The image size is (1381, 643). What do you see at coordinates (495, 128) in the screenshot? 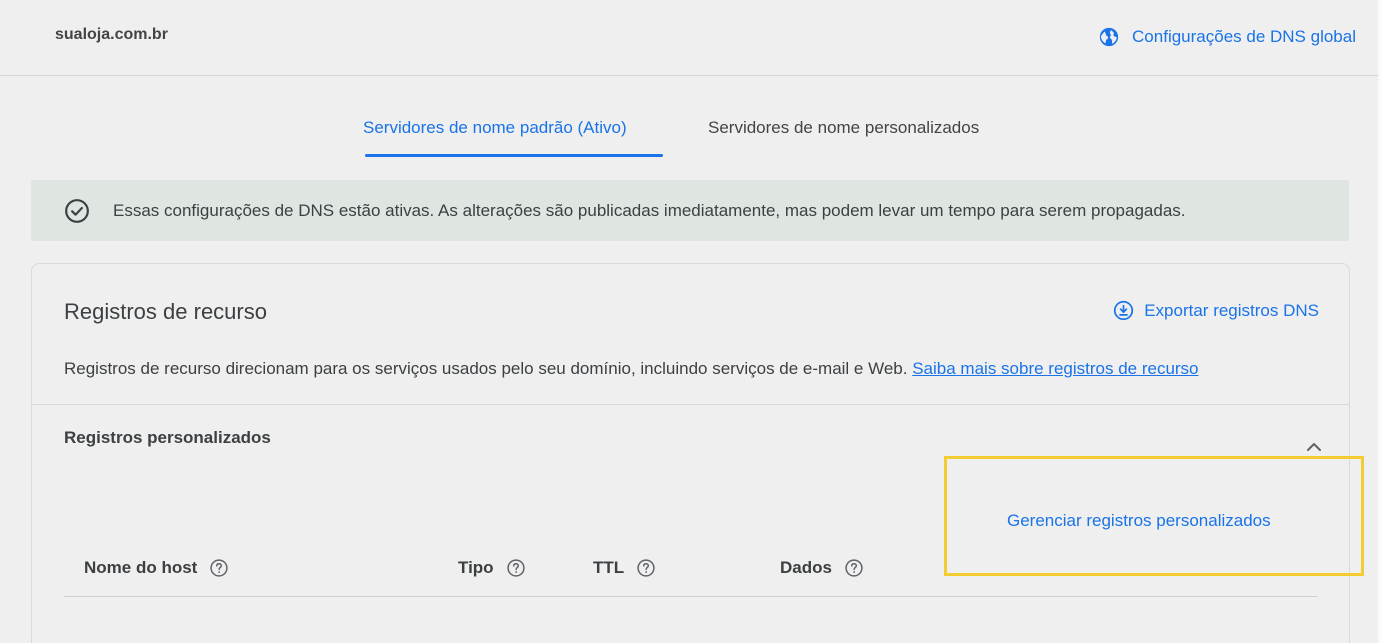
I see `tab-default-nameservers: Servidores de nome padrão (Ativo)` at bounding box center [495, 128].